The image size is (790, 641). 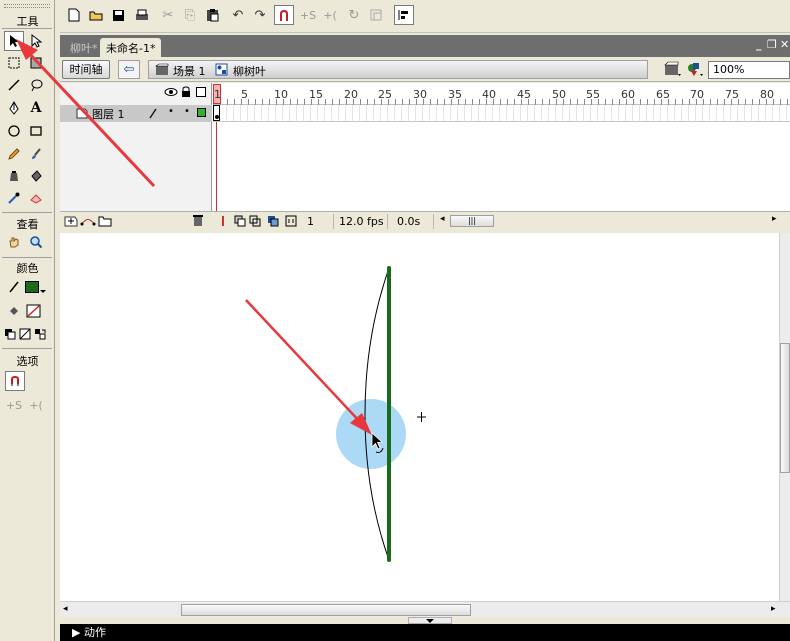 I want to click on swap-colors-icon, so click(x=40, y=334).